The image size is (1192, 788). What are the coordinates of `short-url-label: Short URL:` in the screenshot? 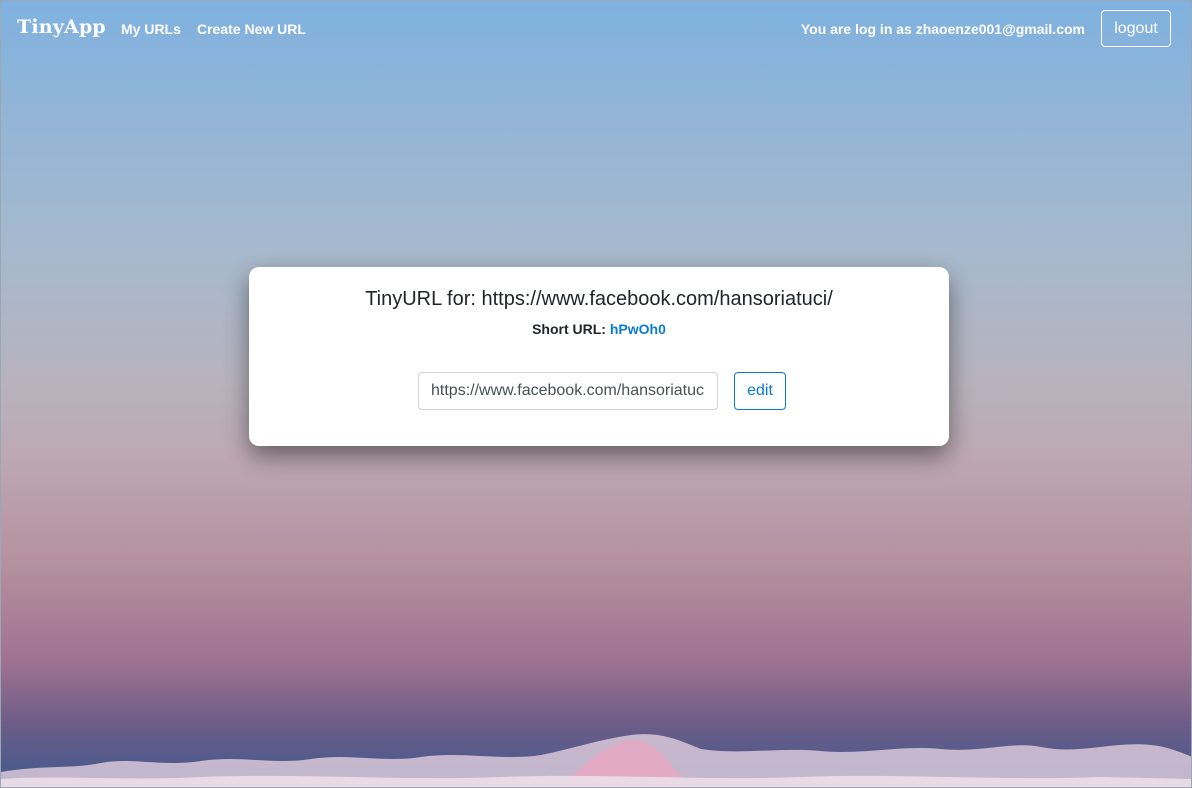 It's located at (569, 329).